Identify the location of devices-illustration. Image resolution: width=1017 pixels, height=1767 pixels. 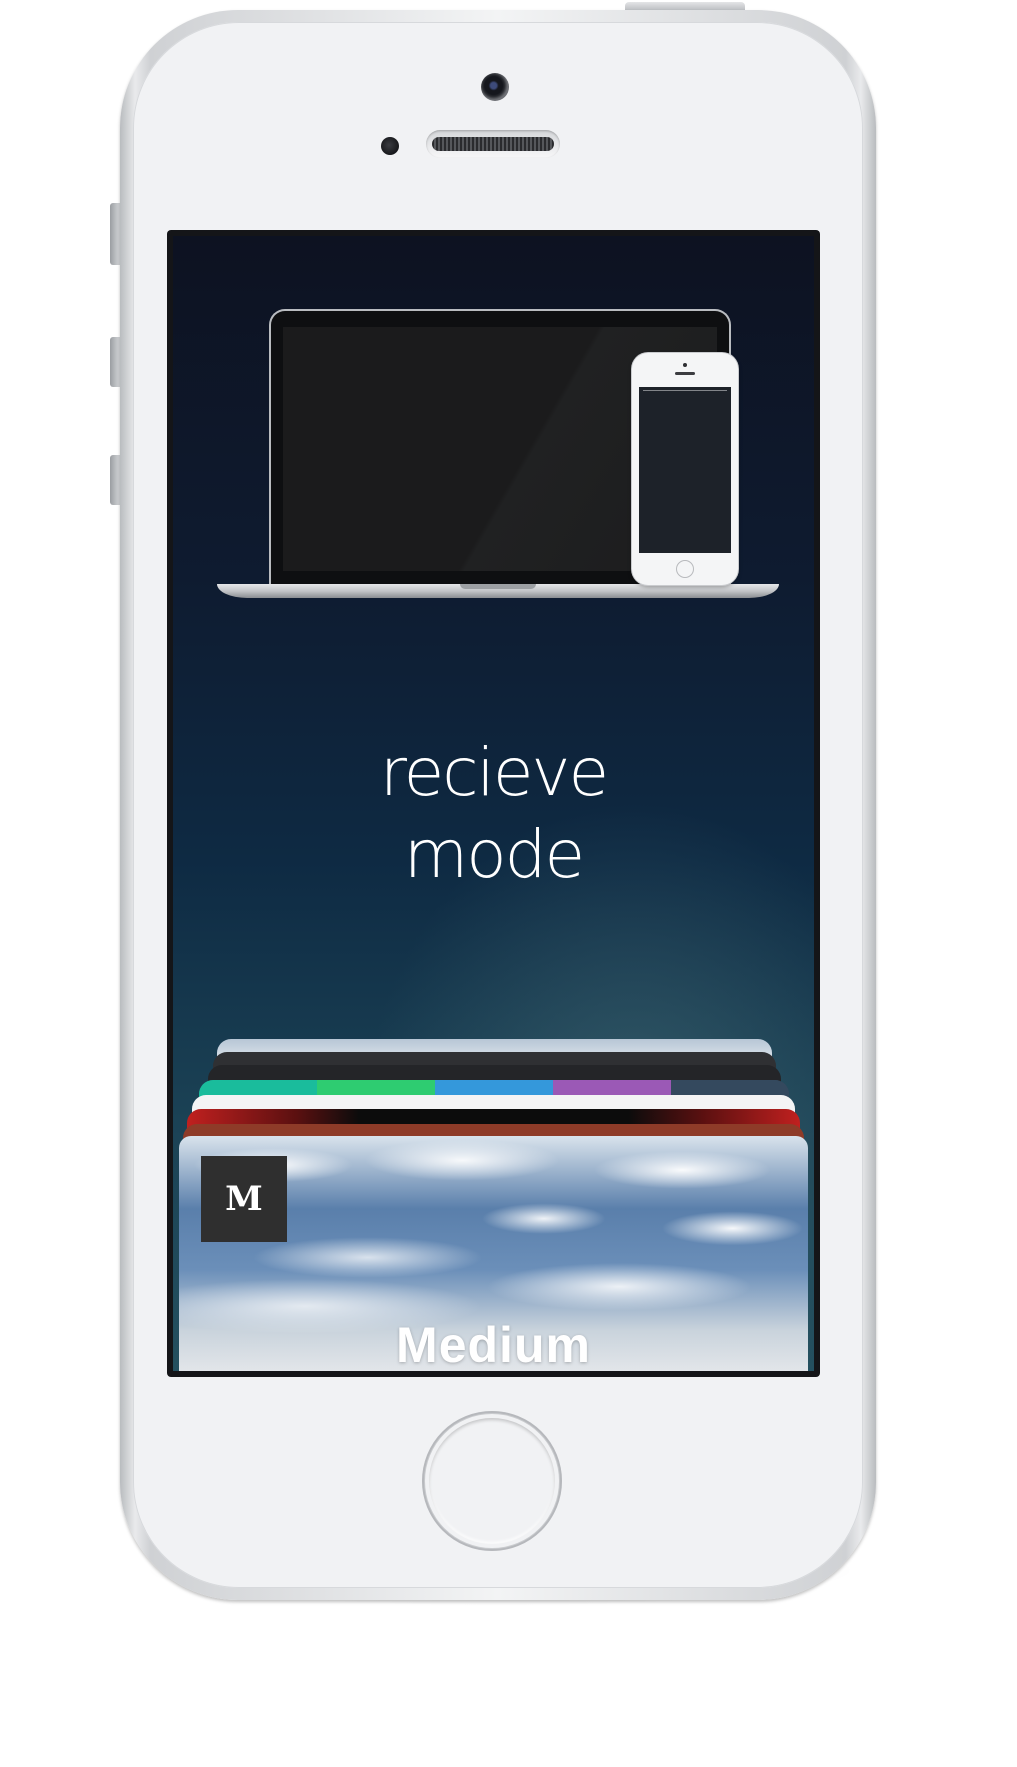
(498, 456).